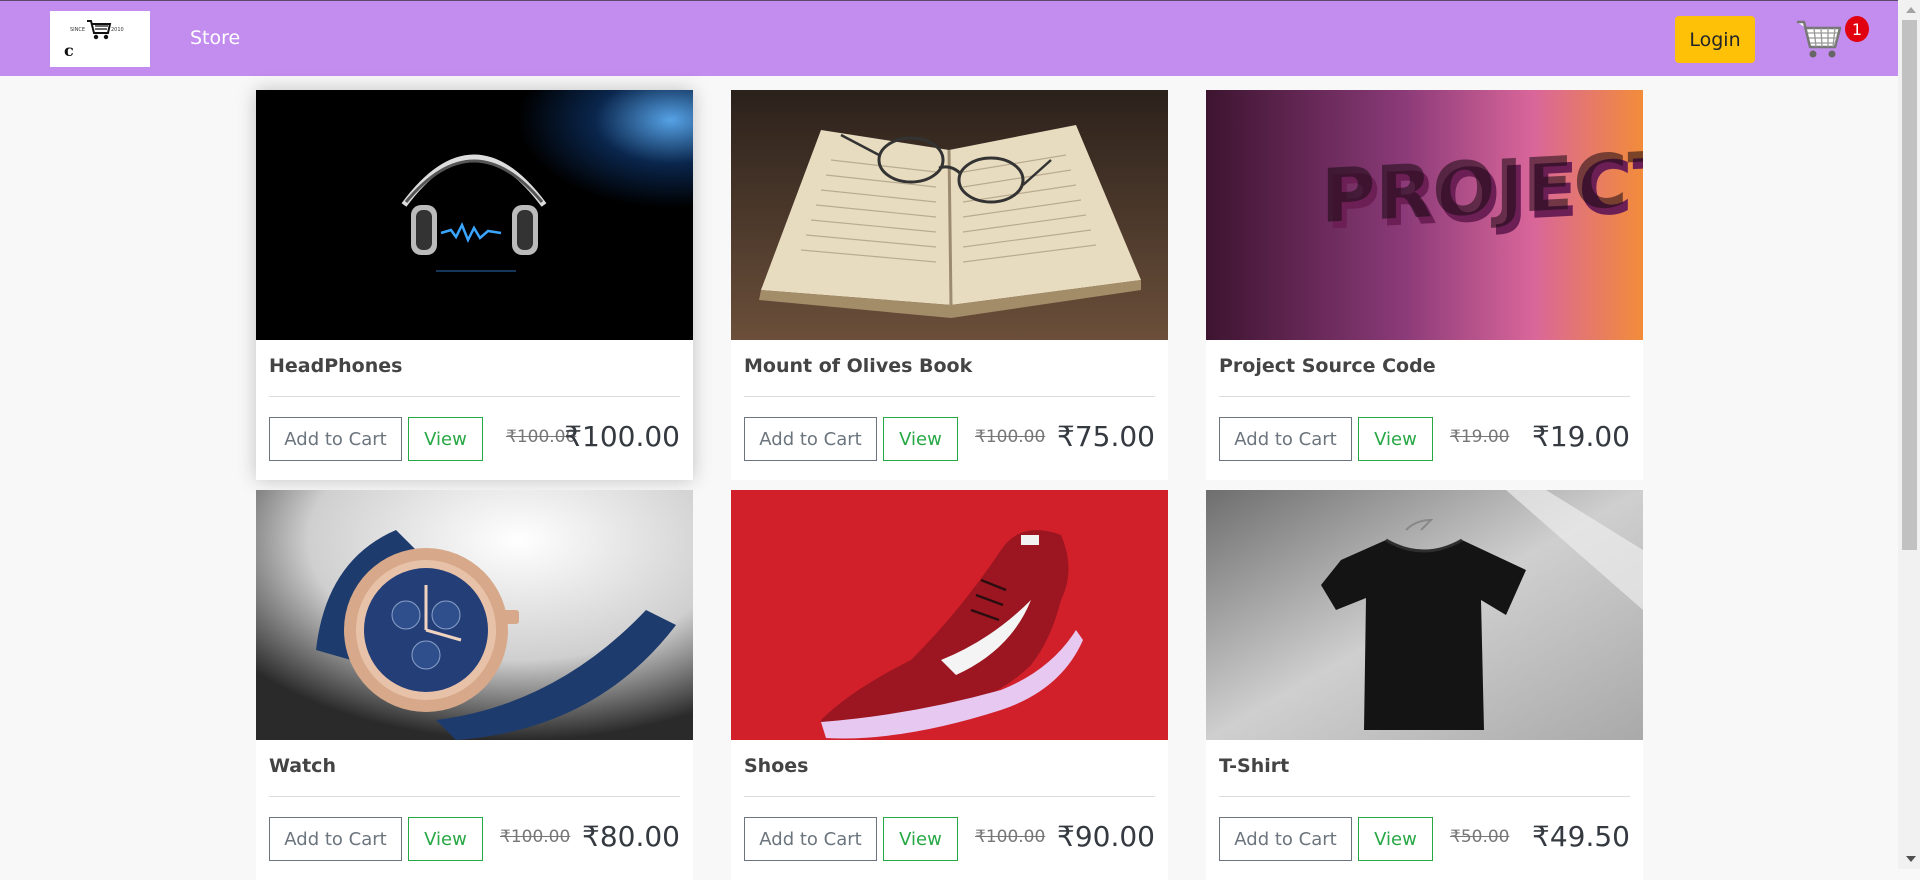  What do you see at coordinates (1911, 859) in the screenshot?
I see `scroll-down-arrow-icon` at bounding box center [1911, 859].